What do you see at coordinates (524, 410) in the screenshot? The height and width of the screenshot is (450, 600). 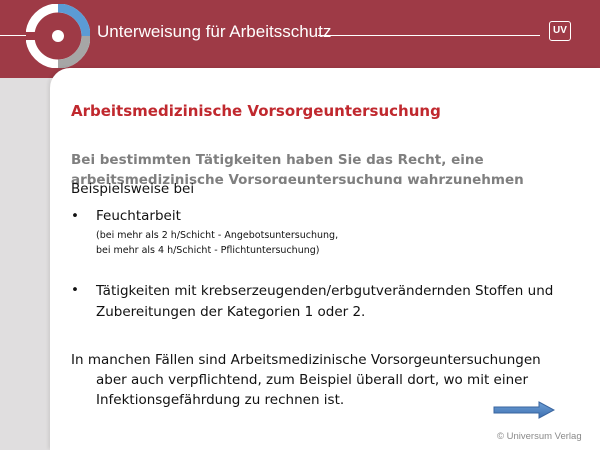 I see `arrow-right-icon` at bounding box center [524, 410].